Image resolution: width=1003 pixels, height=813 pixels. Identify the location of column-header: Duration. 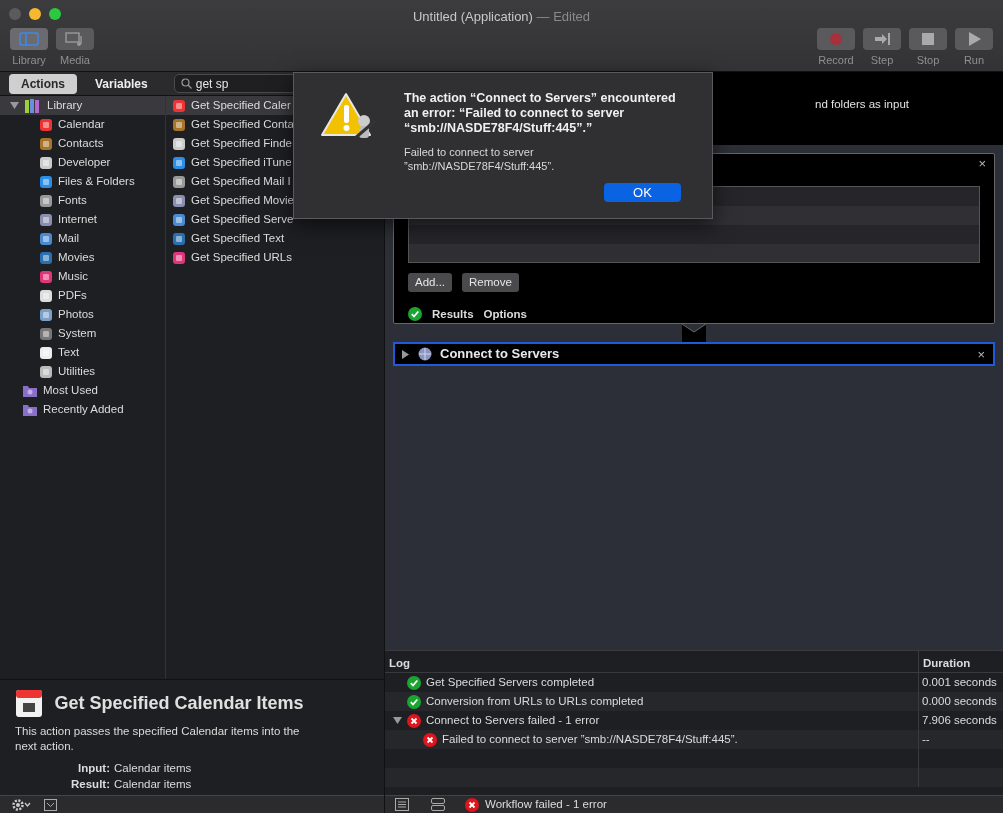
(960, 662).